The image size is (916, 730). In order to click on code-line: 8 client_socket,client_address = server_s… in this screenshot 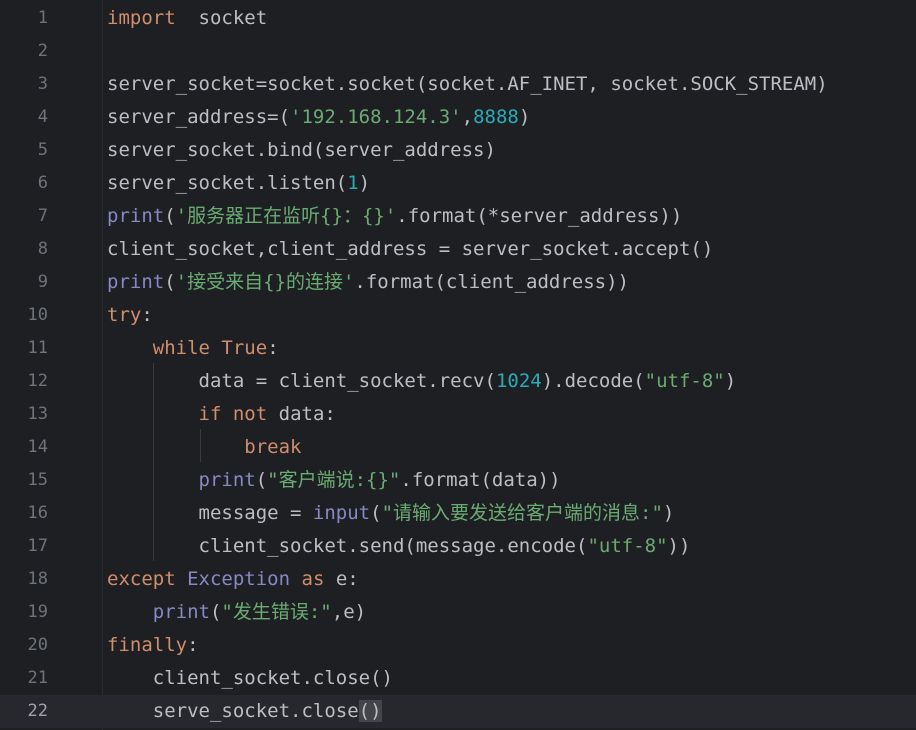, I will do `click(458, 249)`.